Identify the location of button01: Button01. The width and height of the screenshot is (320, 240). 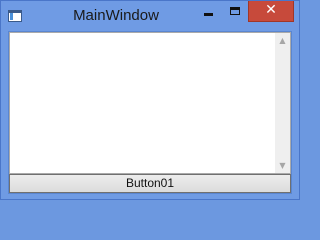
(150, 183).